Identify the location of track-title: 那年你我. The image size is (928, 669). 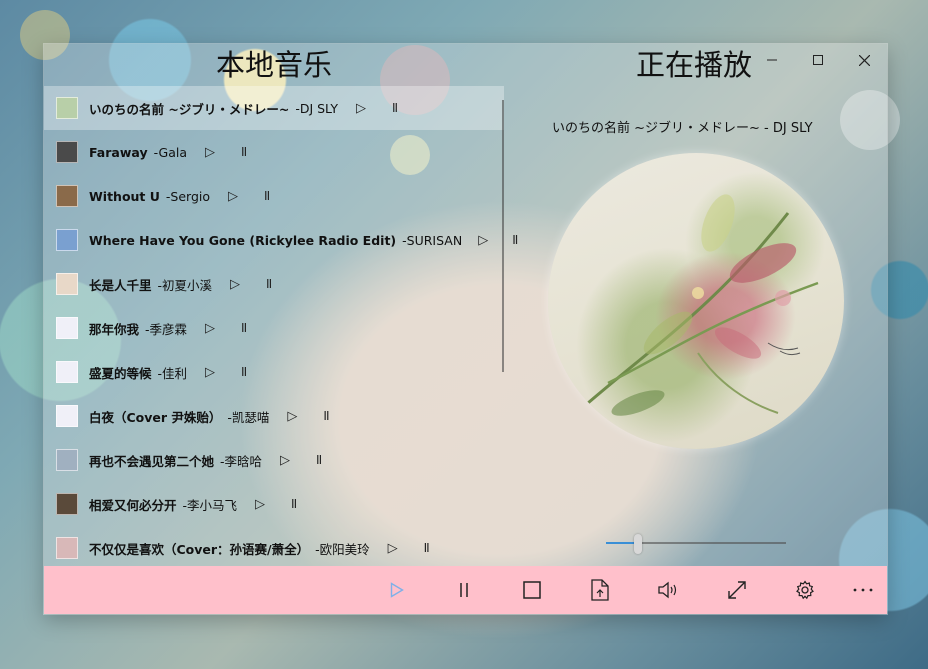
(114, 329).